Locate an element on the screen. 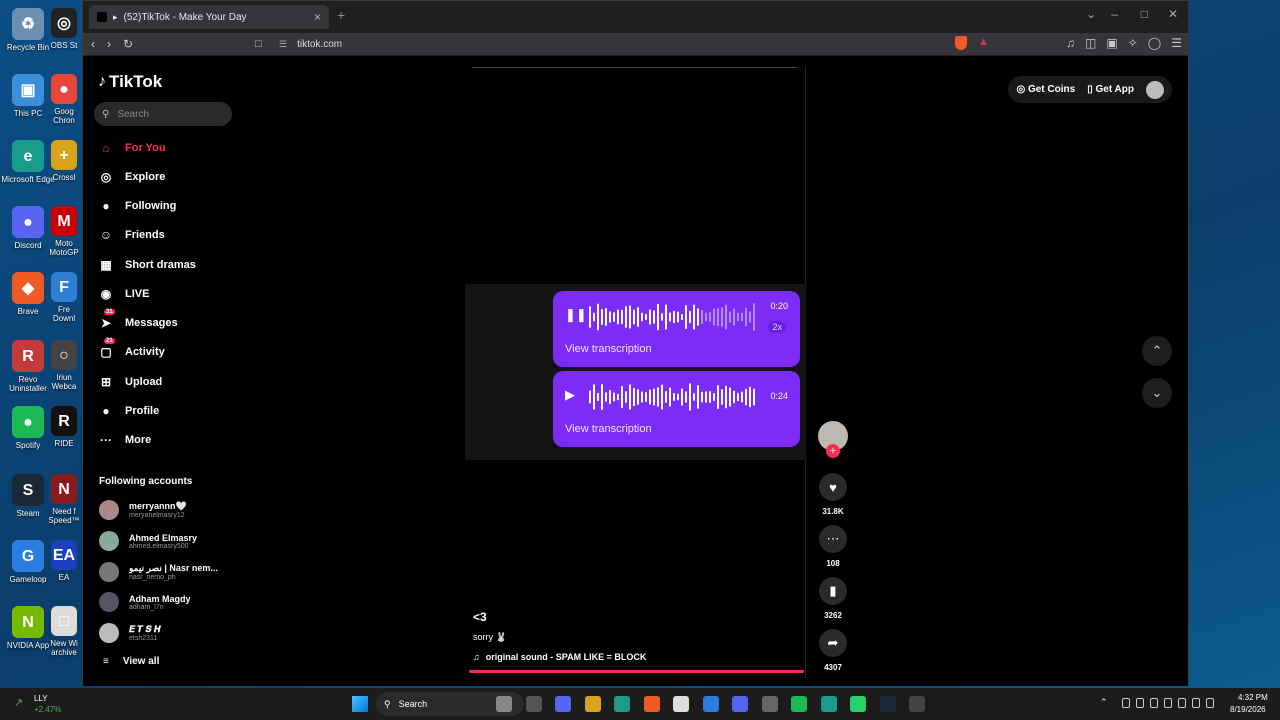 The height and width of the screenshot is (720, 1280). get-app-button: ▯ Get App is located at coordinates (1110, 89).